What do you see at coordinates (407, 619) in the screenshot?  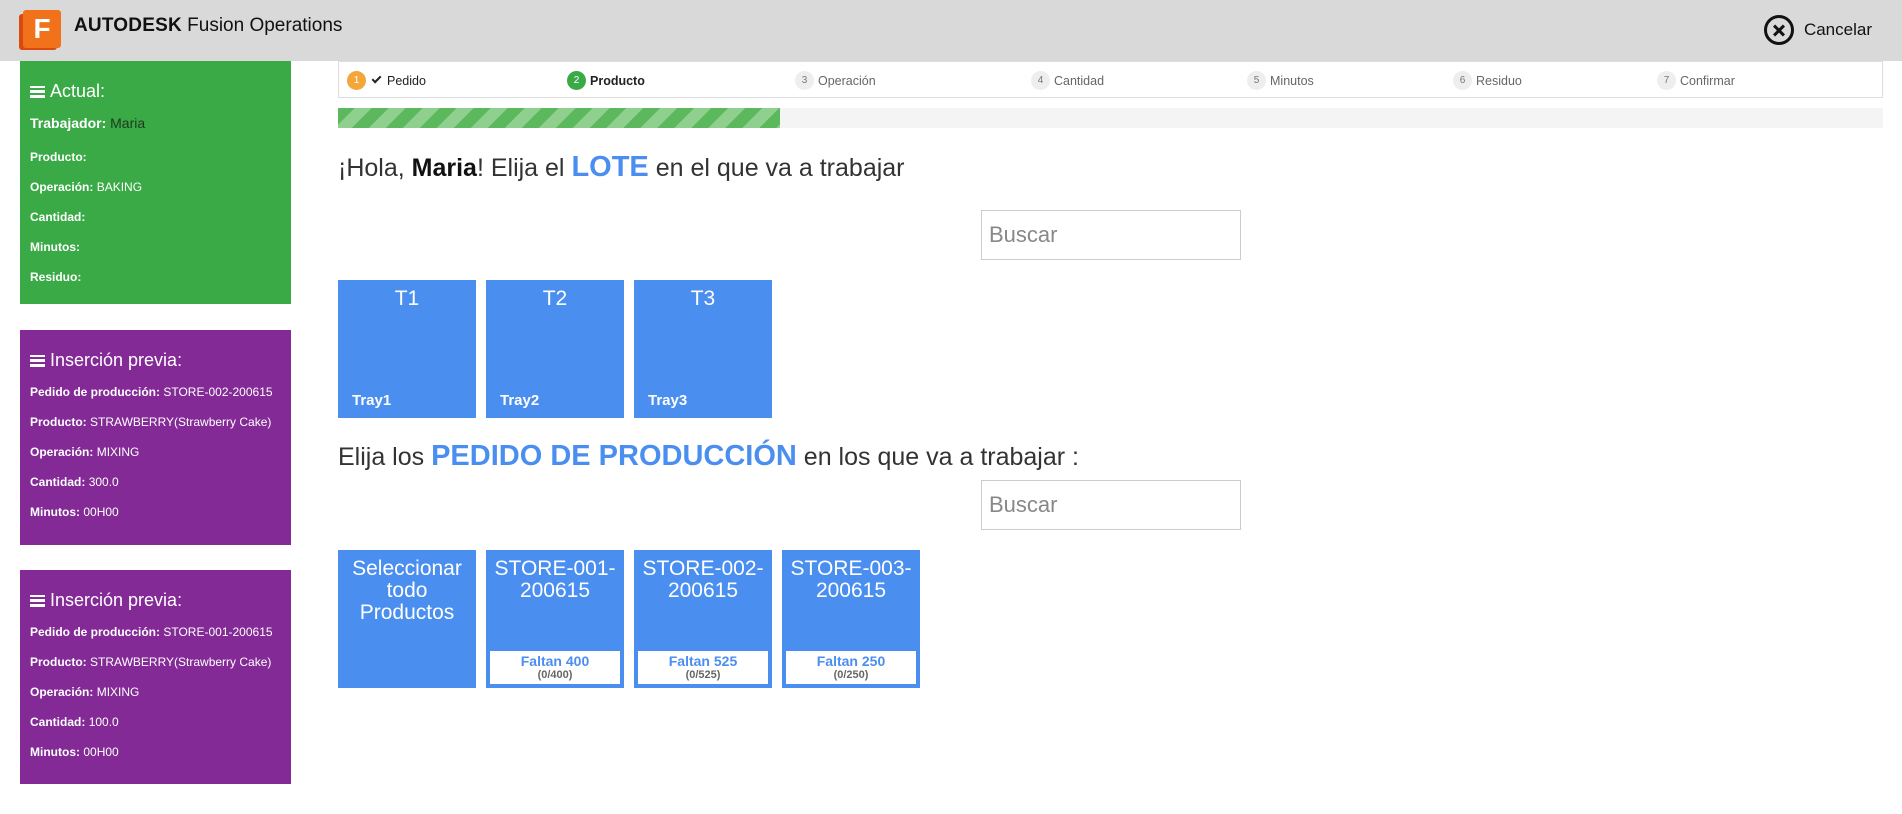 I see `select-all-products-tile: Seleccionar todo Productos` at bounding box center [407, 619].